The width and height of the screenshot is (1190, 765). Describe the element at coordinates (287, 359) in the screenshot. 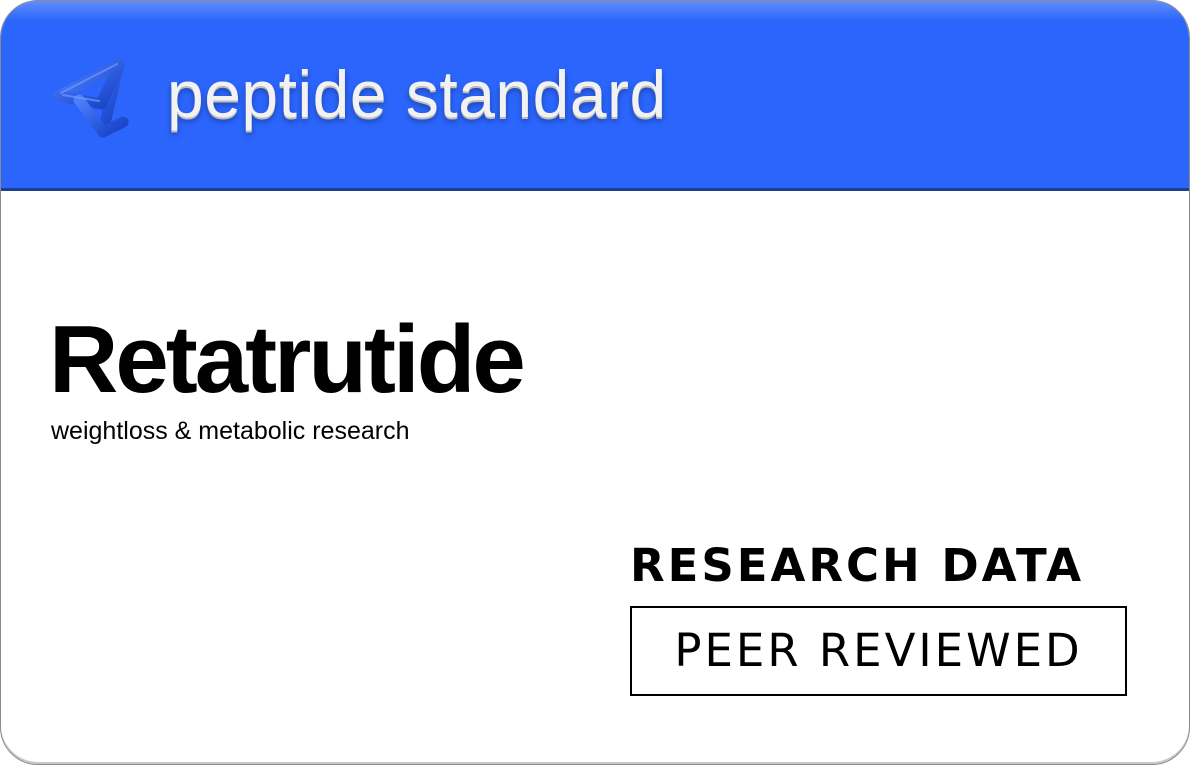

I see `product-title: Retatrutide` at that location.